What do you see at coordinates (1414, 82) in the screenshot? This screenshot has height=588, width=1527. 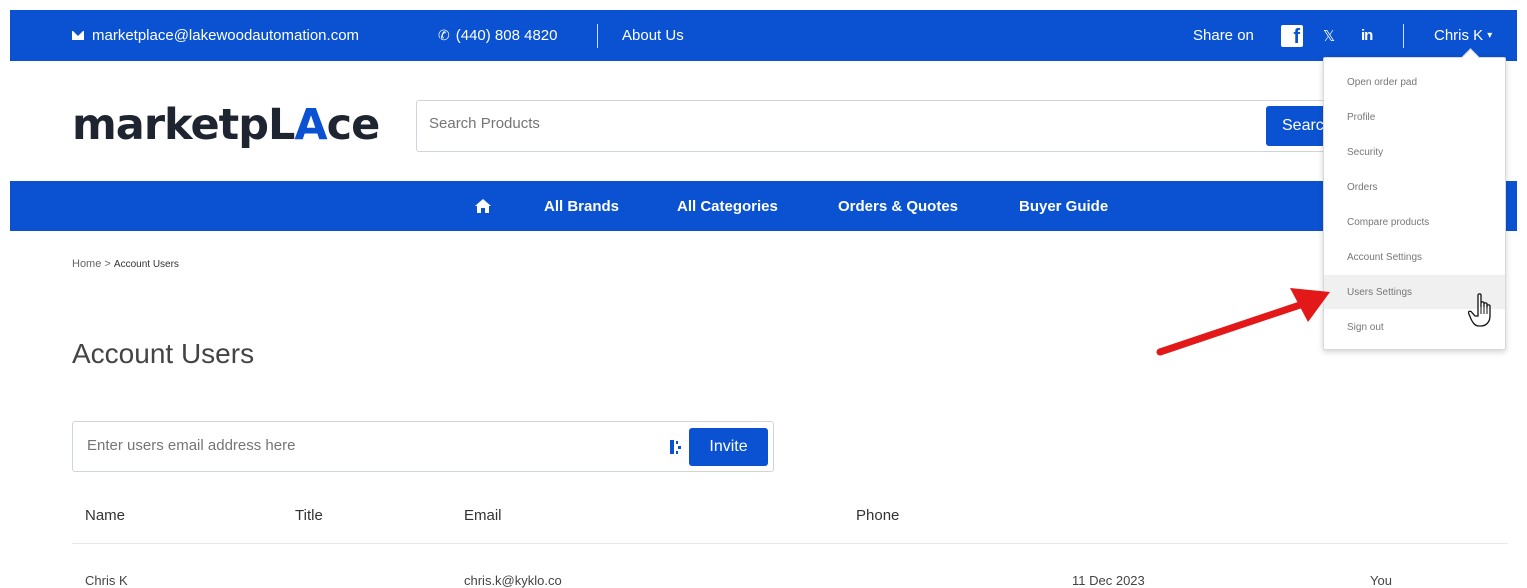 I see `menu-item-open-order-pad: Open order pad` at bounding box center [1414, 82].